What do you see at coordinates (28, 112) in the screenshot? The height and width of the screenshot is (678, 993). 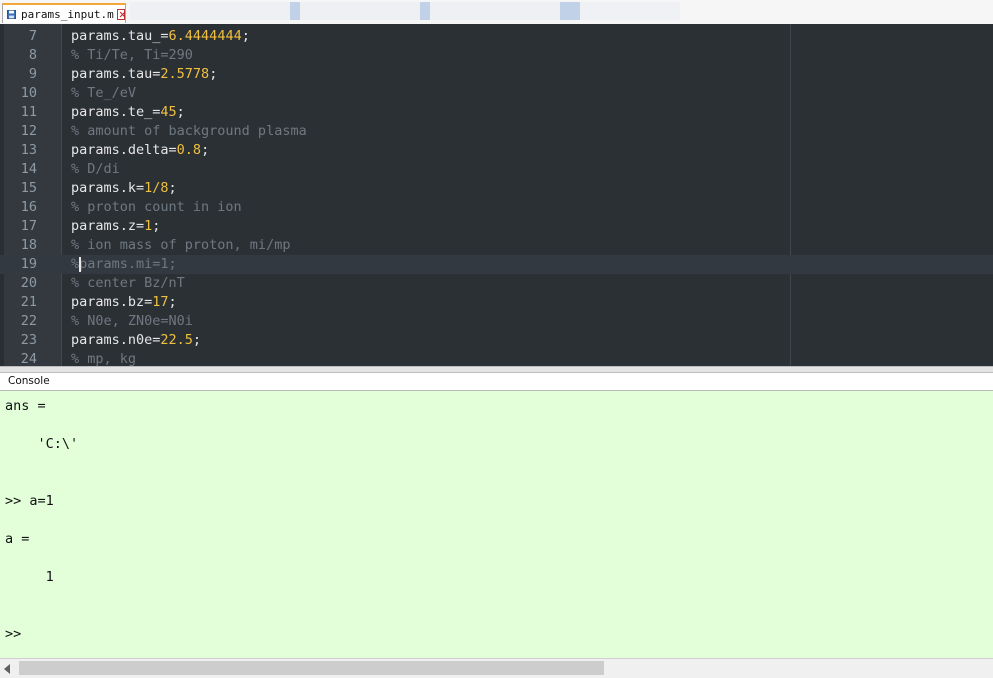 I see `line-number: 11` at bounding box center [28, 112].